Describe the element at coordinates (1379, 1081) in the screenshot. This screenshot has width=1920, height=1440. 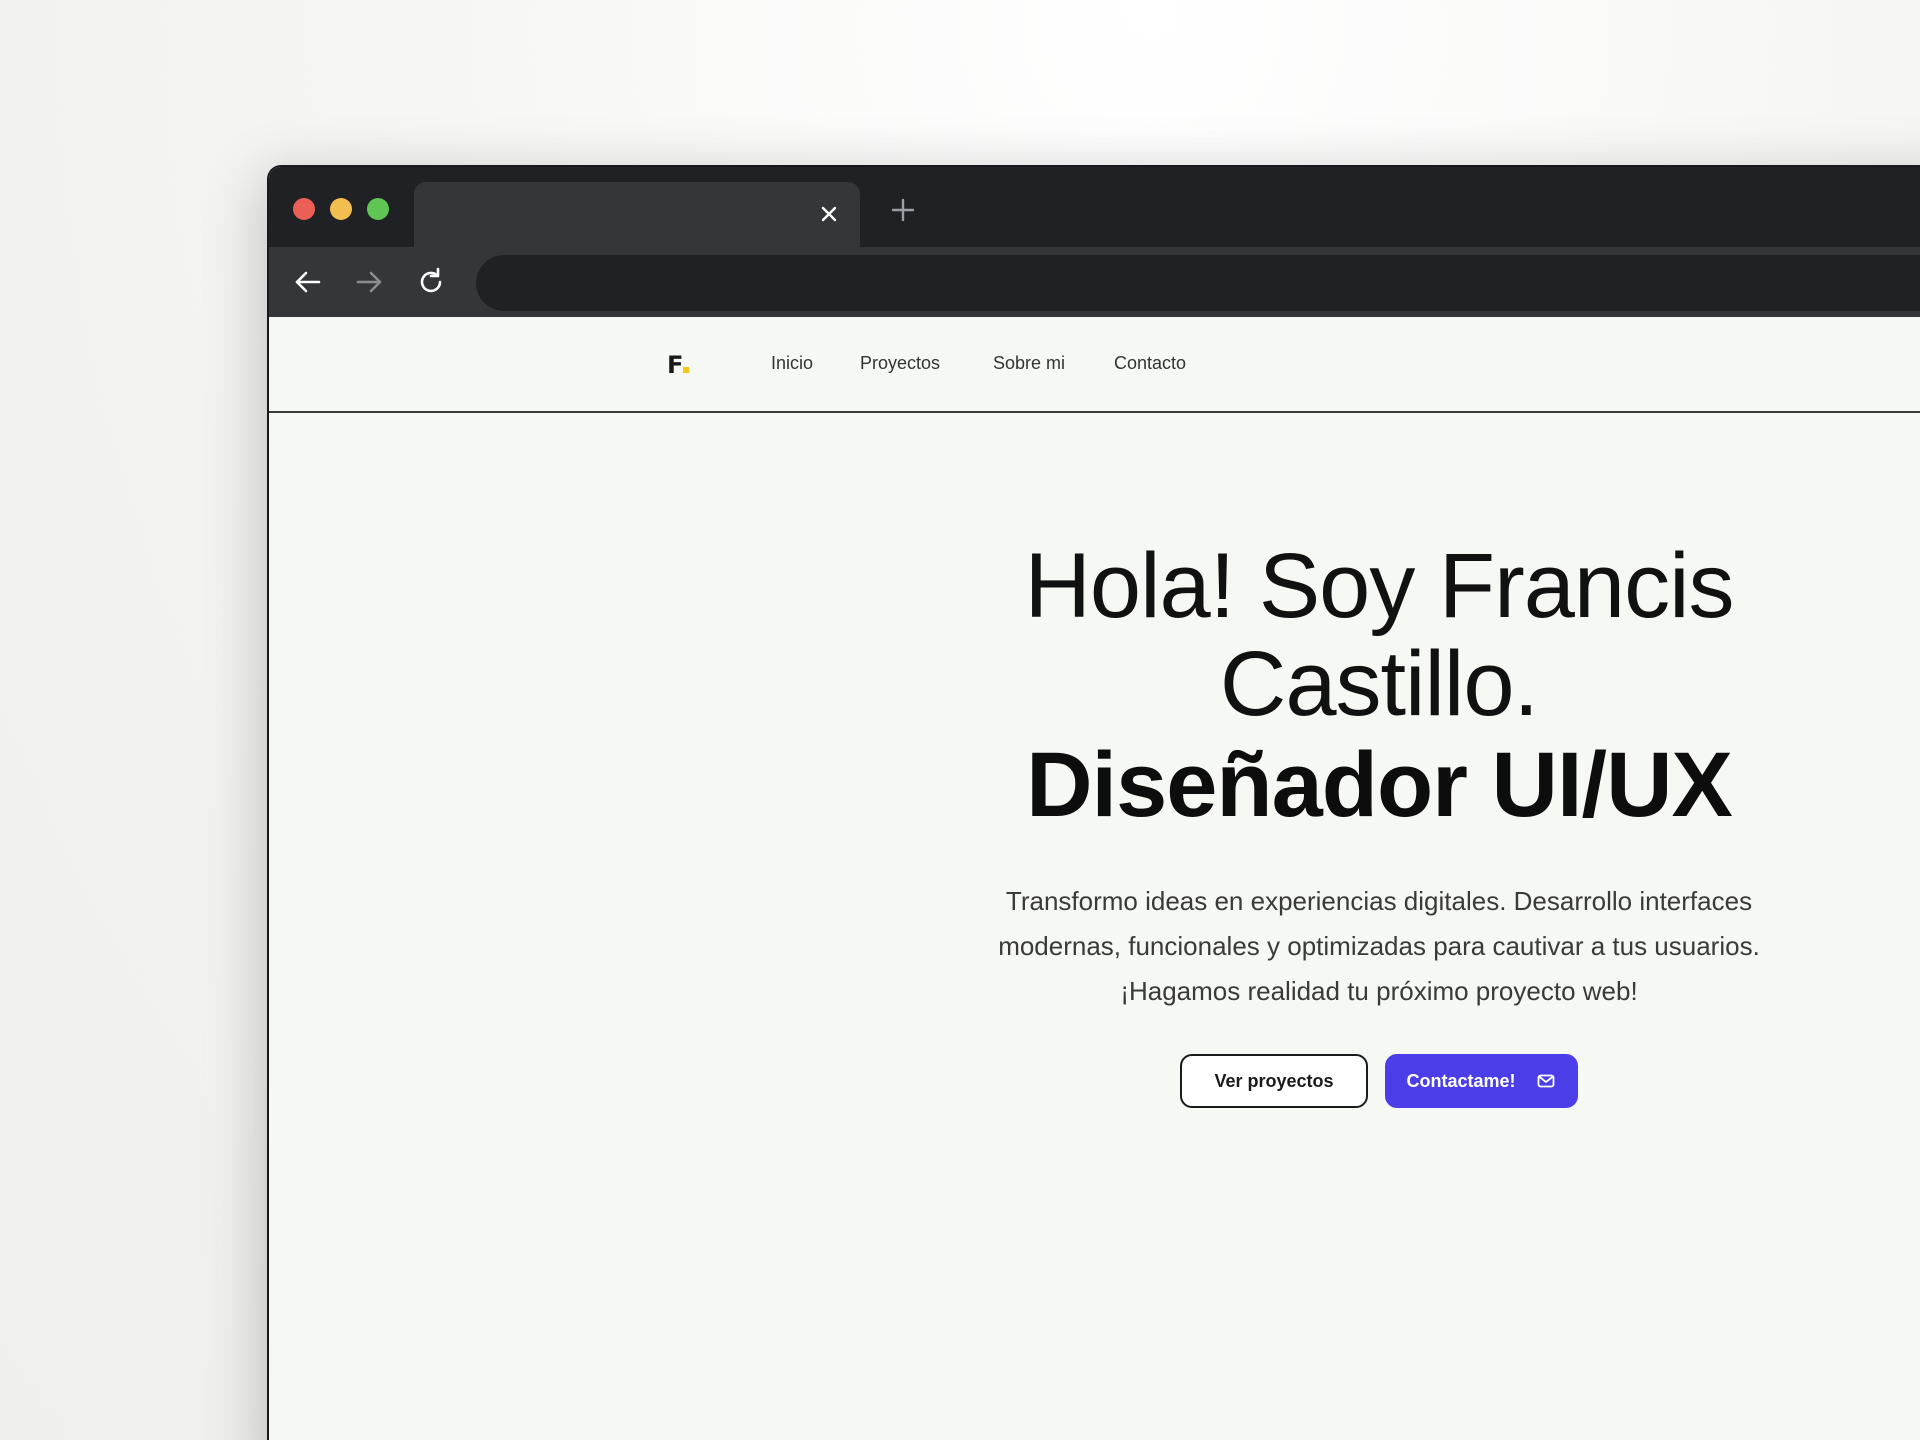
I see `hero-actions: Ver proyectos Contactame!` at that location.